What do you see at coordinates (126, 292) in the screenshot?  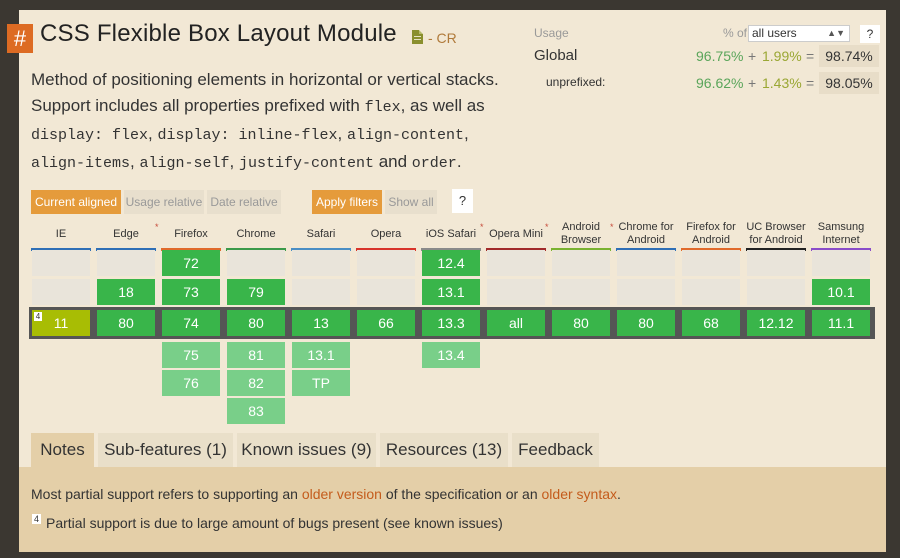 I see `version-cell: 18` at bounding box center [126, 292].